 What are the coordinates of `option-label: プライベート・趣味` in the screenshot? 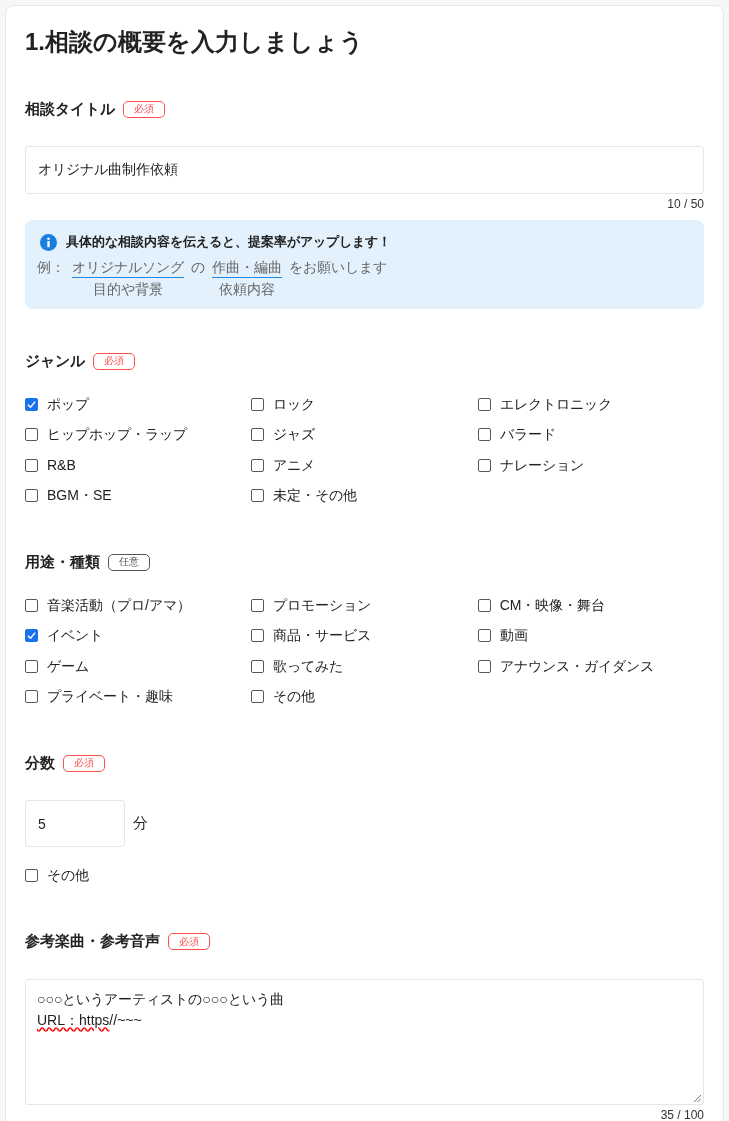 It's located at (110, 697).